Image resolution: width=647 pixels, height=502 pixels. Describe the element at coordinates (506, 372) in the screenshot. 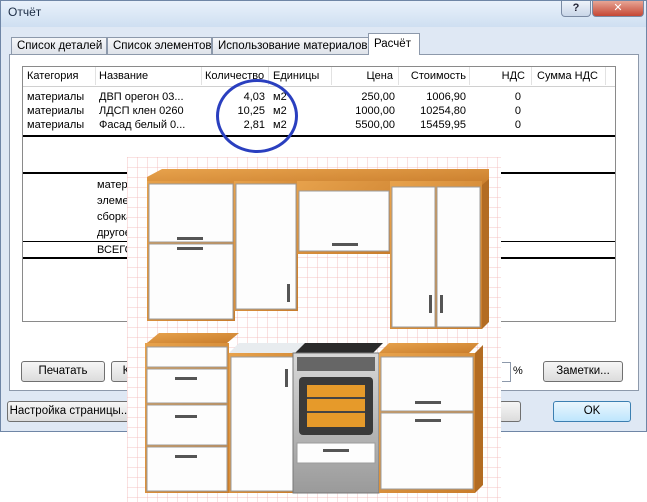

I see `percent-field` at that location.